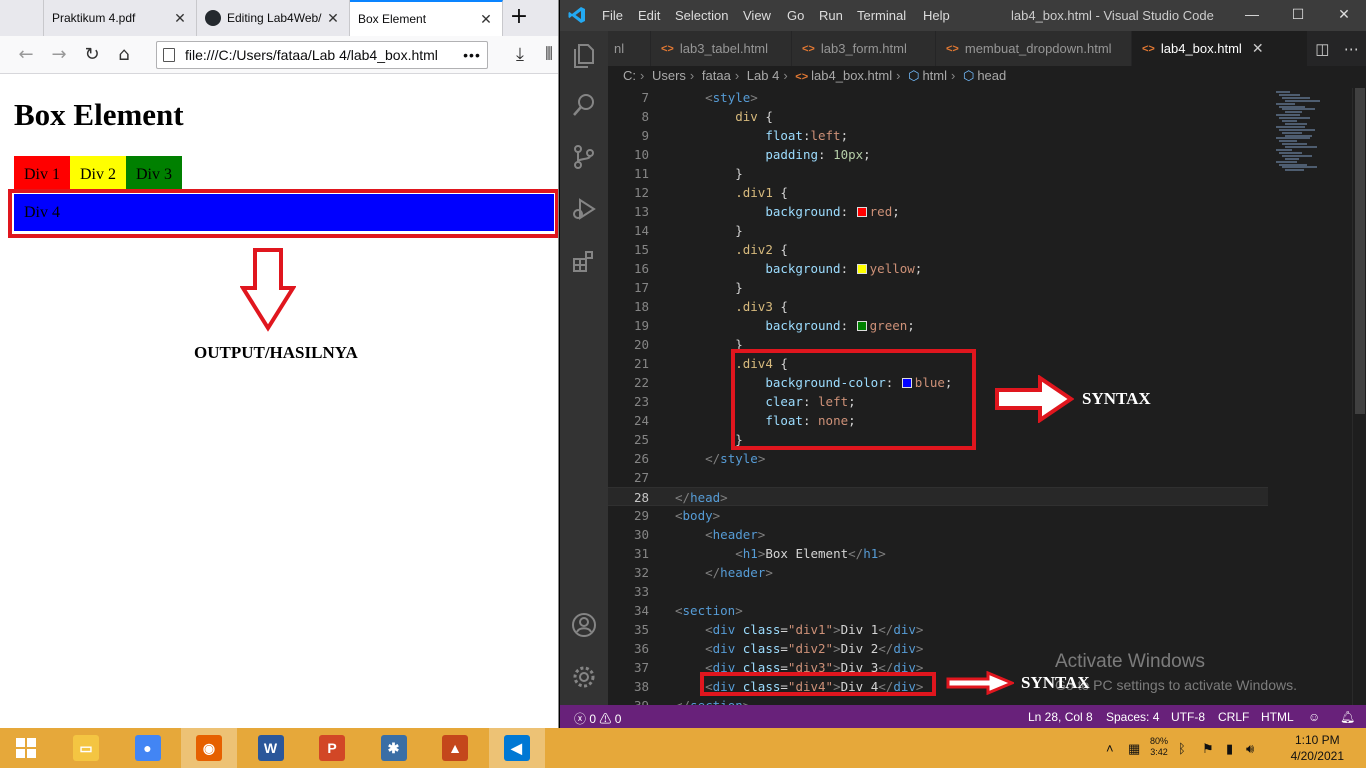 The height and width of the screenshot is (768, 1366). What do you see at coordinates (938, 591) in the screenshot?
I see `code-line: 33` at bounding box center [938, 591].